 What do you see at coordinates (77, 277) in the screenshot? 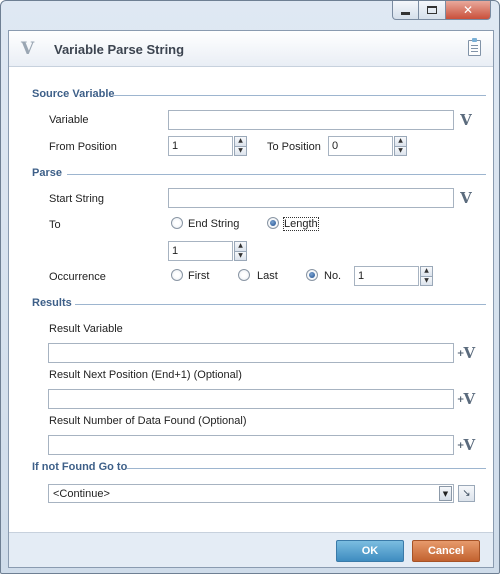
I see `occurrence-label: Occurrence` at bounding box center [77, 277].